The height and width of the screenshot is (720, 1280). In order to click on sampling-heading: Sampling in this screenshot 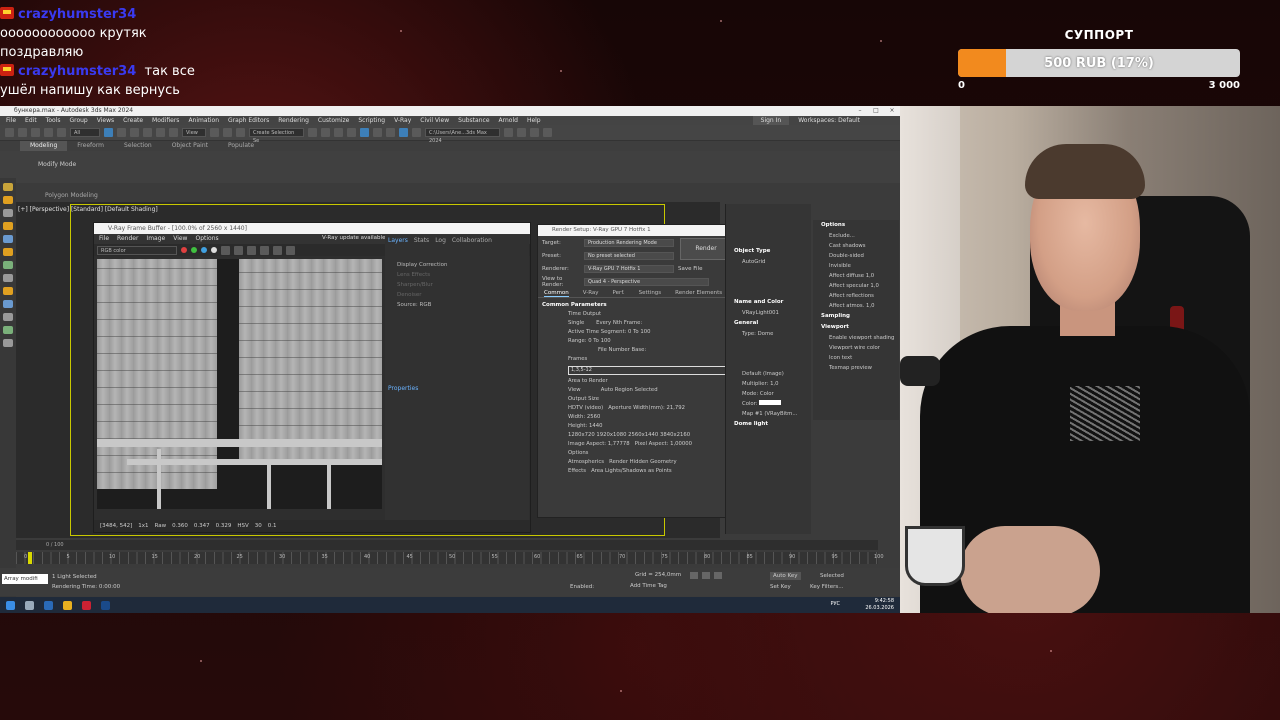, I will do `click(856, 316)`.